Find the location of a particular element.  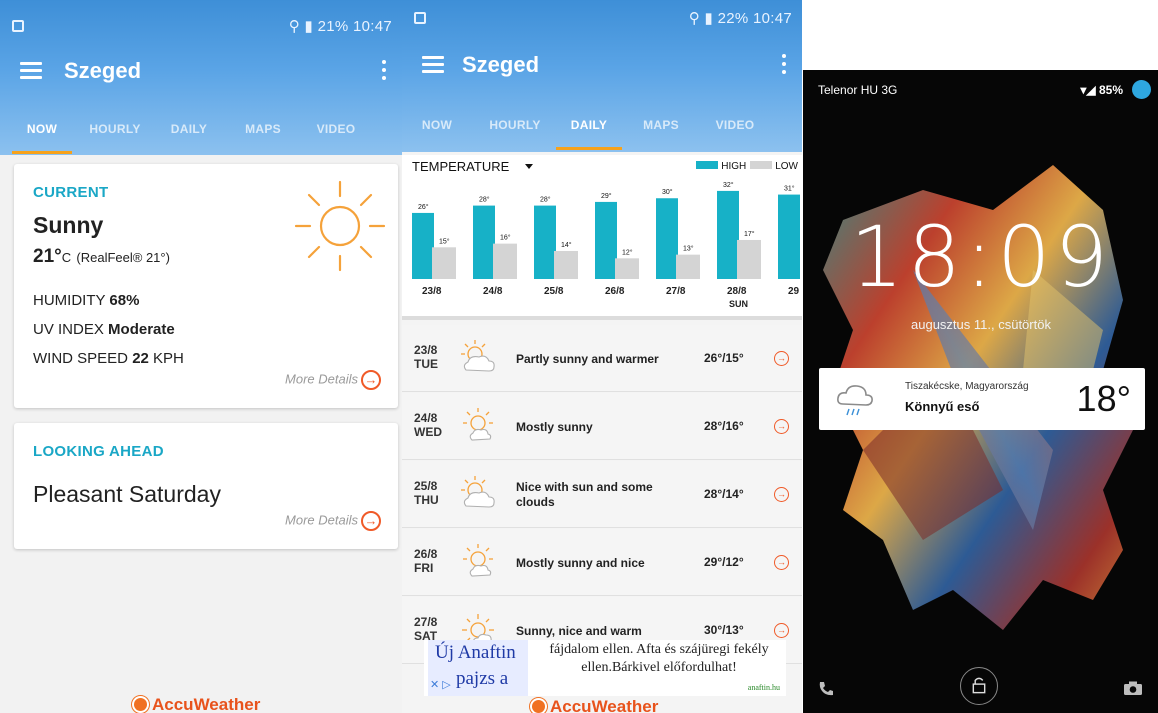

ad-brand-block: Új Anaftin ✕ ▷ pajzs a is located at coordinates (478, 668).